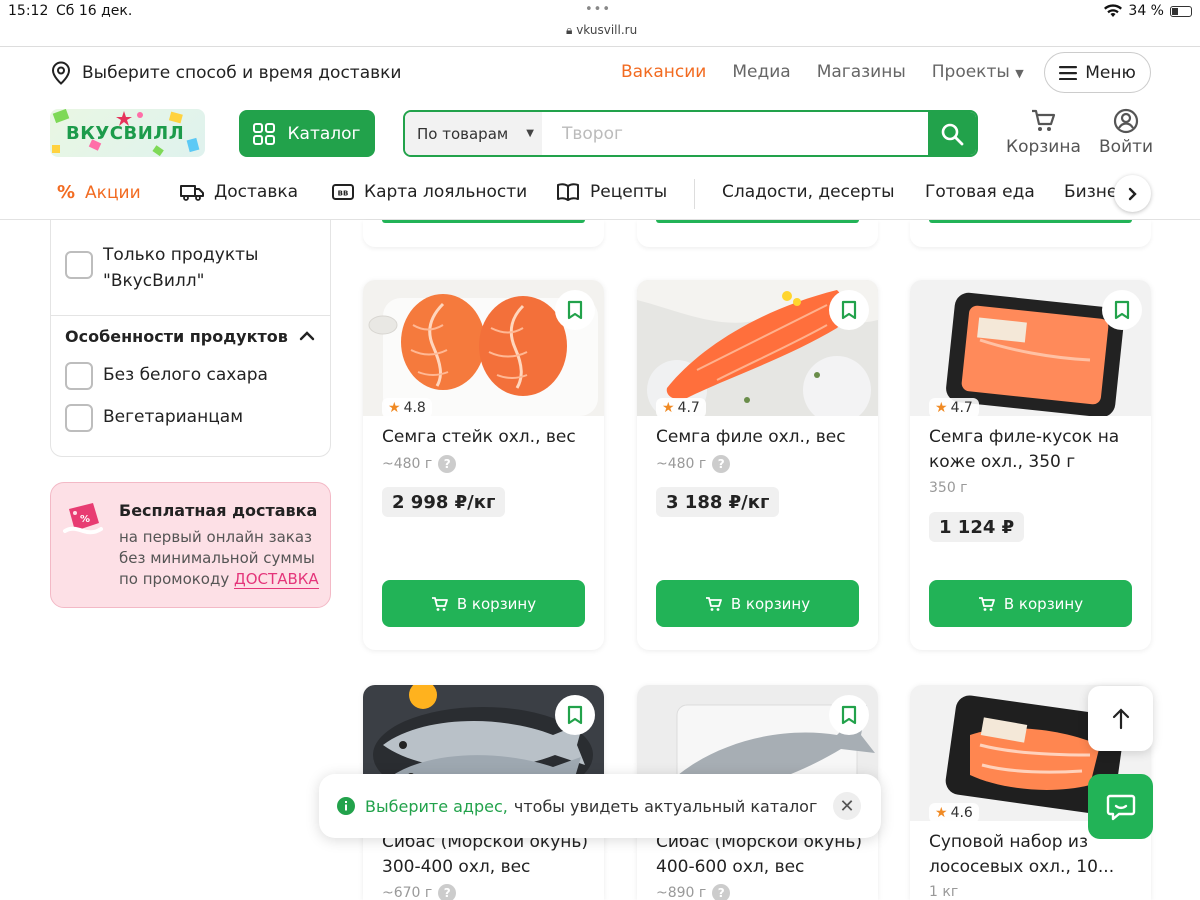 Image resolution: width=1200 pixels, height=900 pixels. Describe the element at coordinates (176, 336) in the screenshot. I see `features-title: Особенности продуктов` at that location.